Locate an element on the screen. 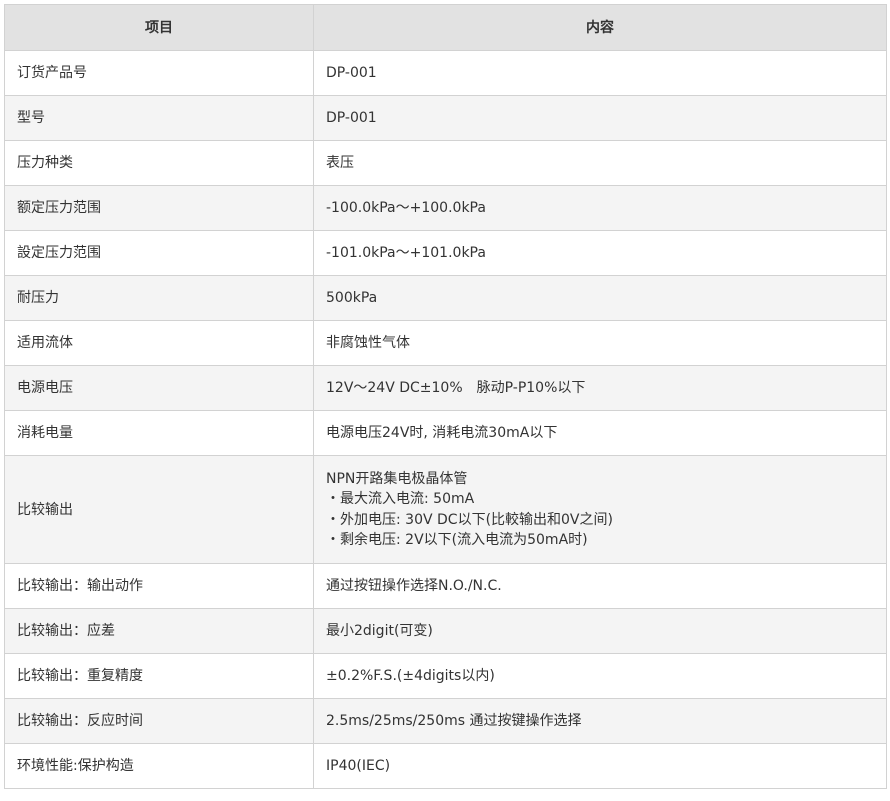  row-value: 非腐蚀性气体 is located at coordinates (600, 343).